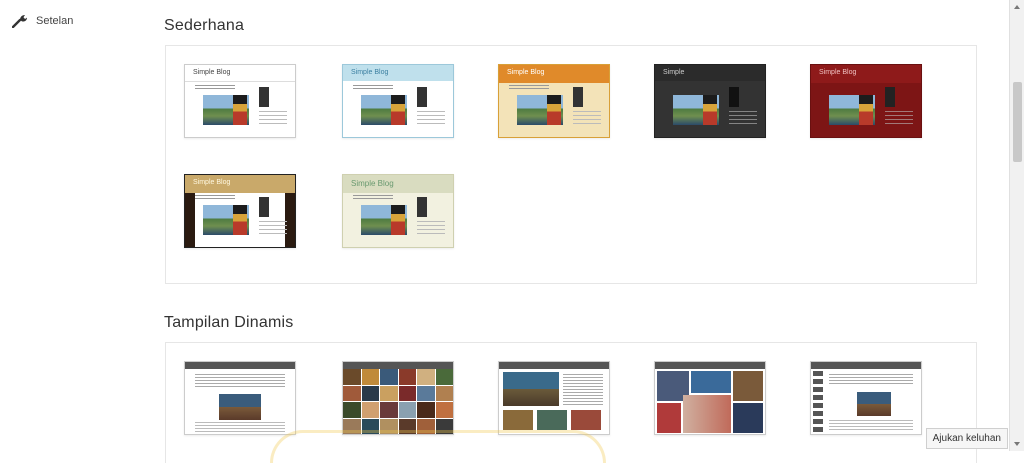  I want to click on template-thumbnail-simple-tan: Simple Blog, so click(240, 211).